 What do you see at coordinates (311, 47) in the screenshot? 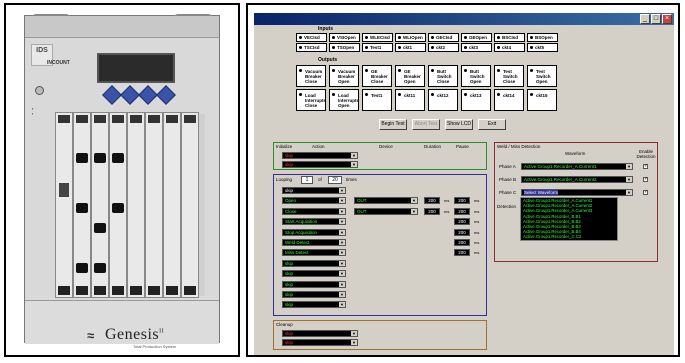
I see `input-indicator-tscisd: TSCIsd` at bounding box center [311, 47].